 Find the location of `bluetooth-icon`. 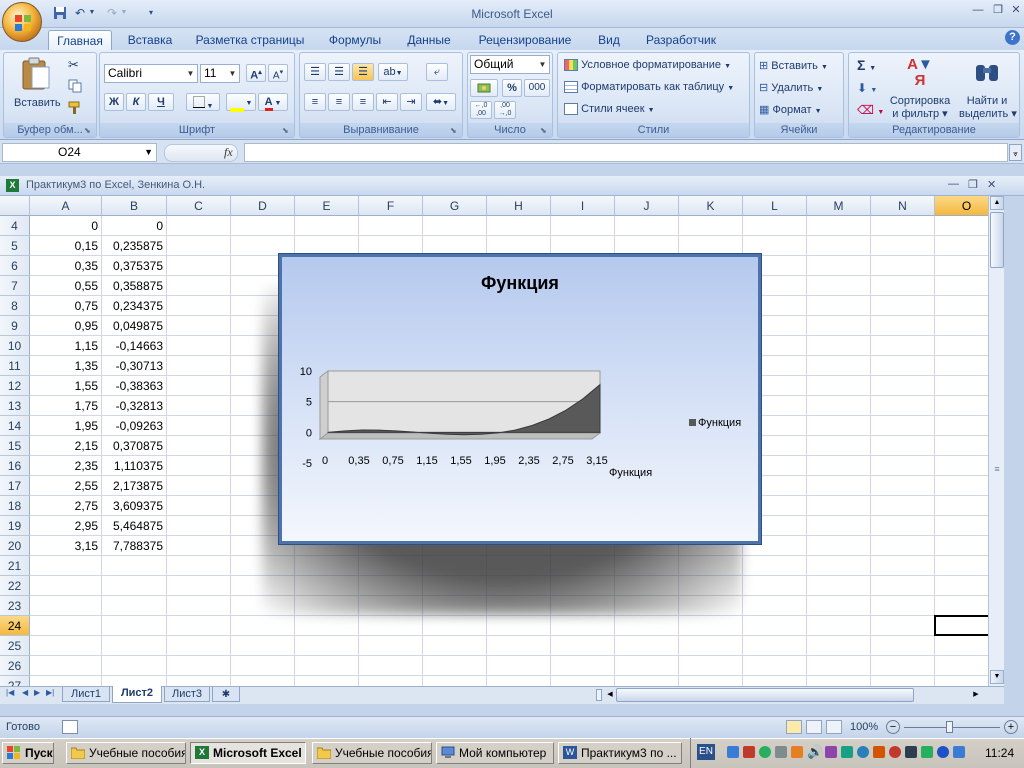

bluetooth-icon is located at coordinates (943, 752).